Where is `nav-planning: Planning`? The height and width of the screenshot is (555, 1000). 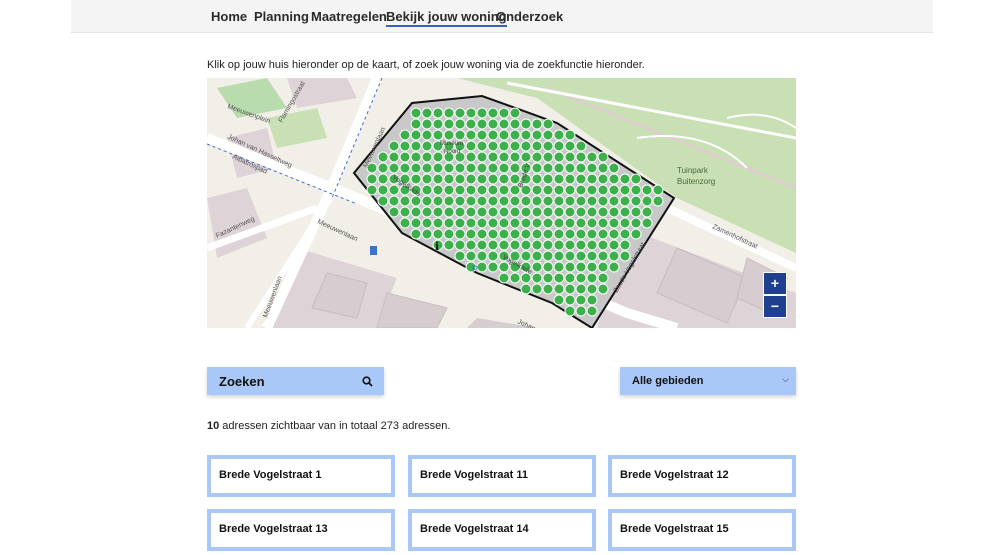
nav-planning: Planning is located at coordinates (281, 16).